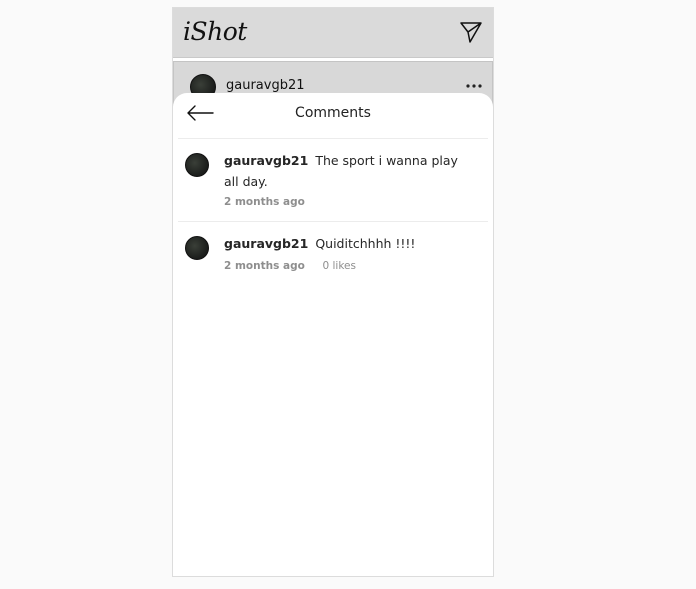  I want to click on comment-body: gauravgb21 Quiditchhhh !!!!, so click(349, 243).